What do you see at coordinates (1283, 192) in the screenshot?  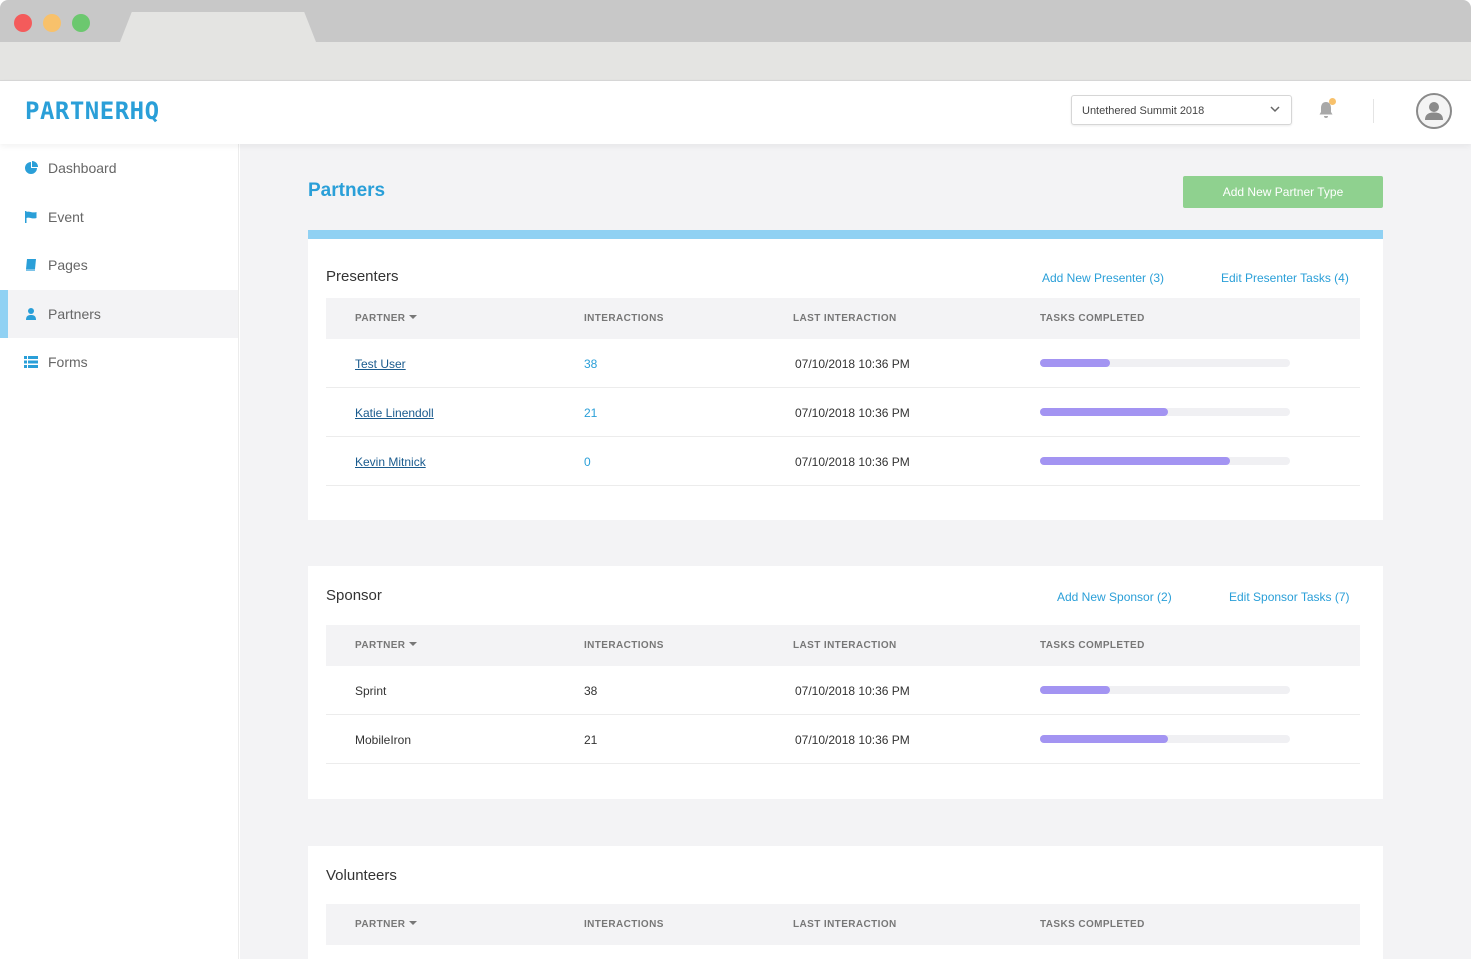 I see `add-partner-type-button: Add New Partner Type` at bounding box center [1283, 192].